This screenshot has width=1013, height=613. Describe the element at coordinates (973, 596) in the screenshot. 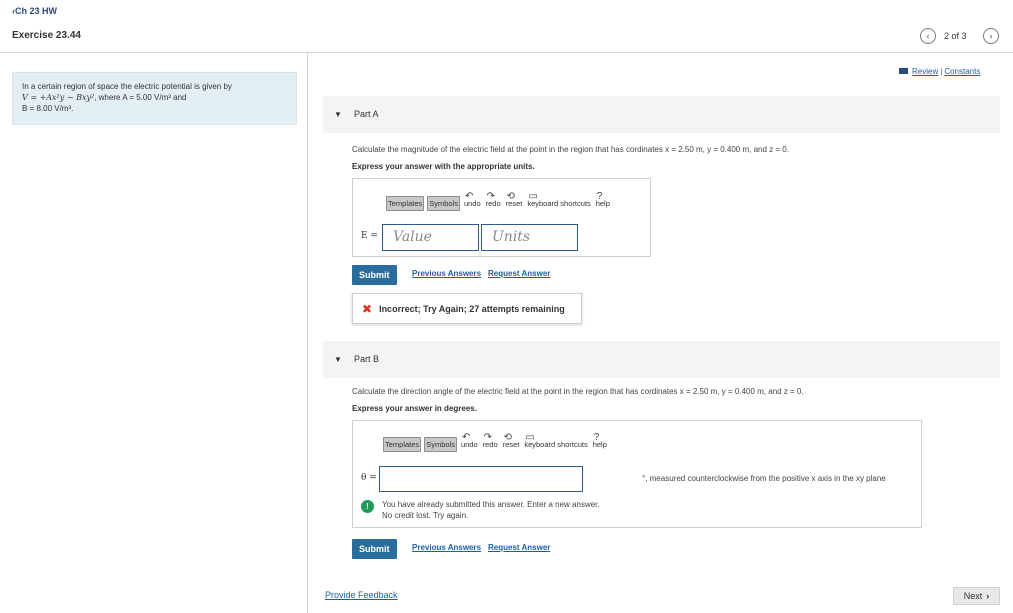

I see `next-label: Next` at that location.